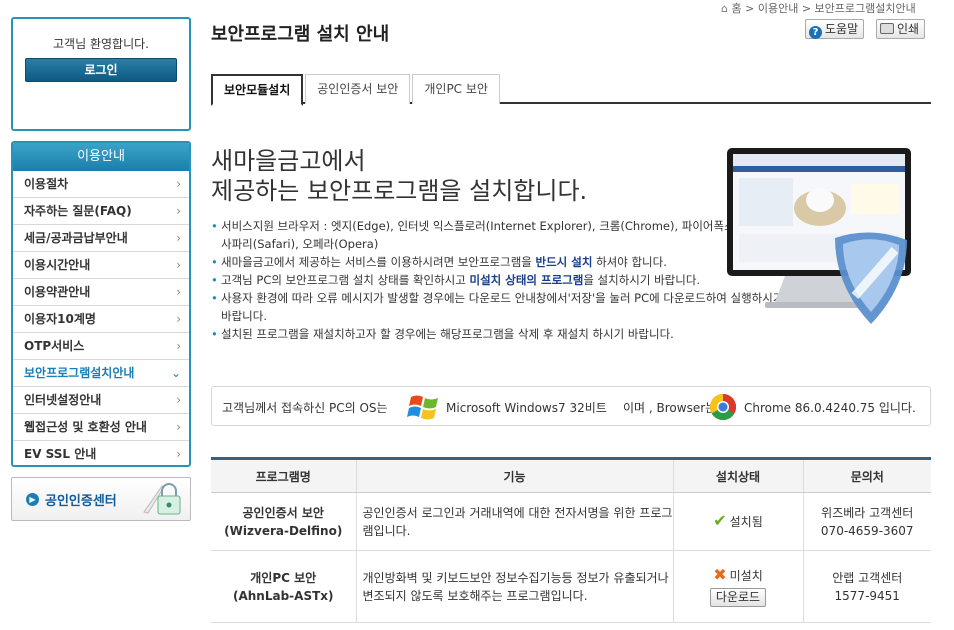 This screenshot has height=630, width=954. What do you see at coordinates (283, 521) in the screenshot?
I see `program-name-cell: 공인인증서 보안 (Wizvera-Delfino)` at bounding box center [283, 521].